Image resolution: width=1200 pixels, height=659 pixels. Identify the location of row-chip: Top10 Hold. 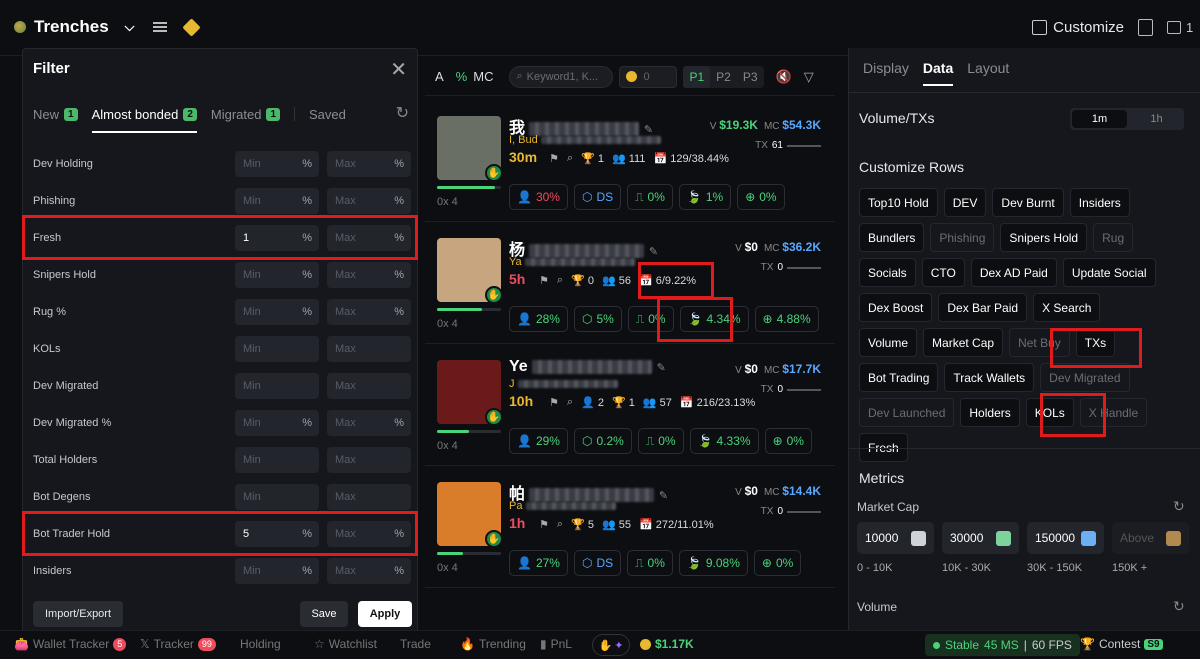
(898, 202).